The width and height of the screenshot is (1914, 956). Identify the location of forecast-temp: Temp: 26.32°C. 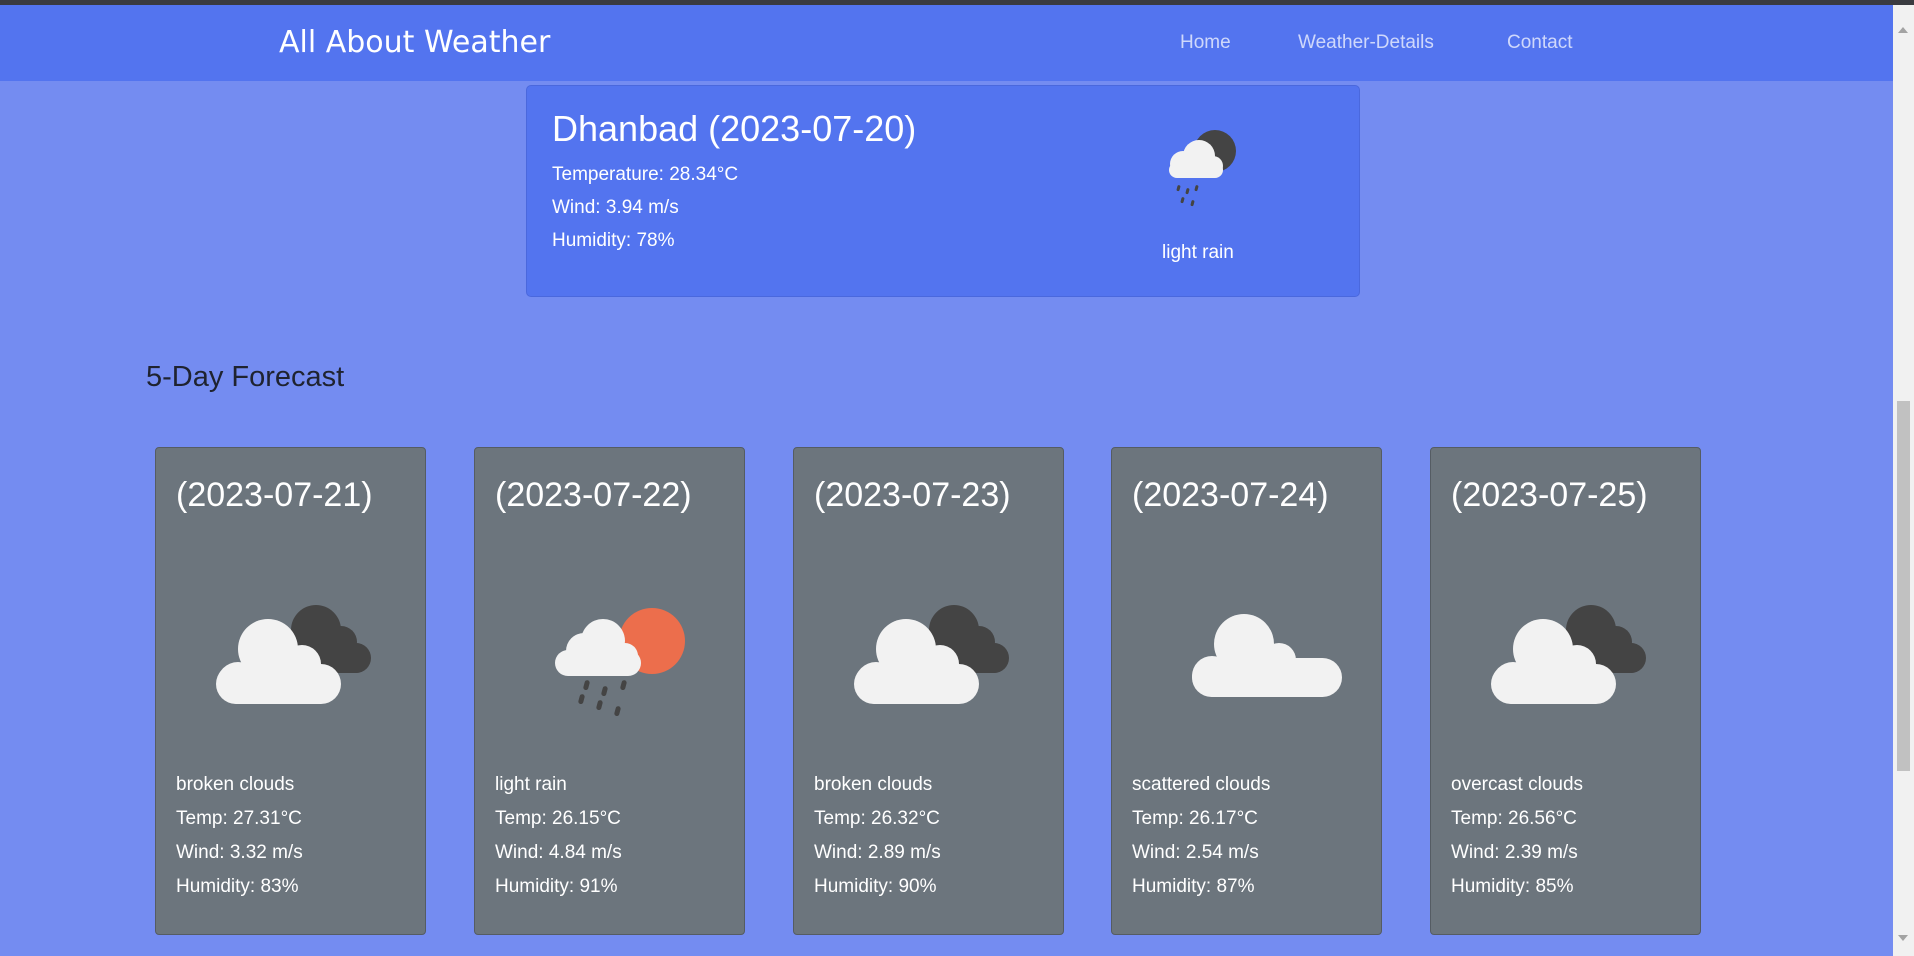
(877, 818).